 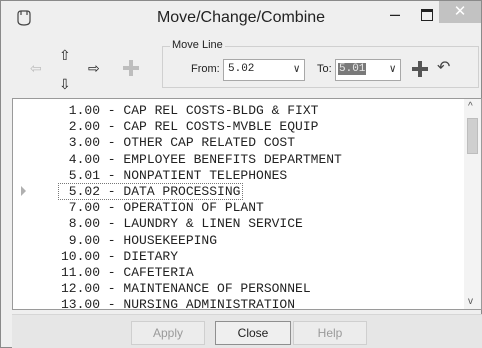 I want to click on vertical-scrollbar: ^ v, so click(x=472, y=204).